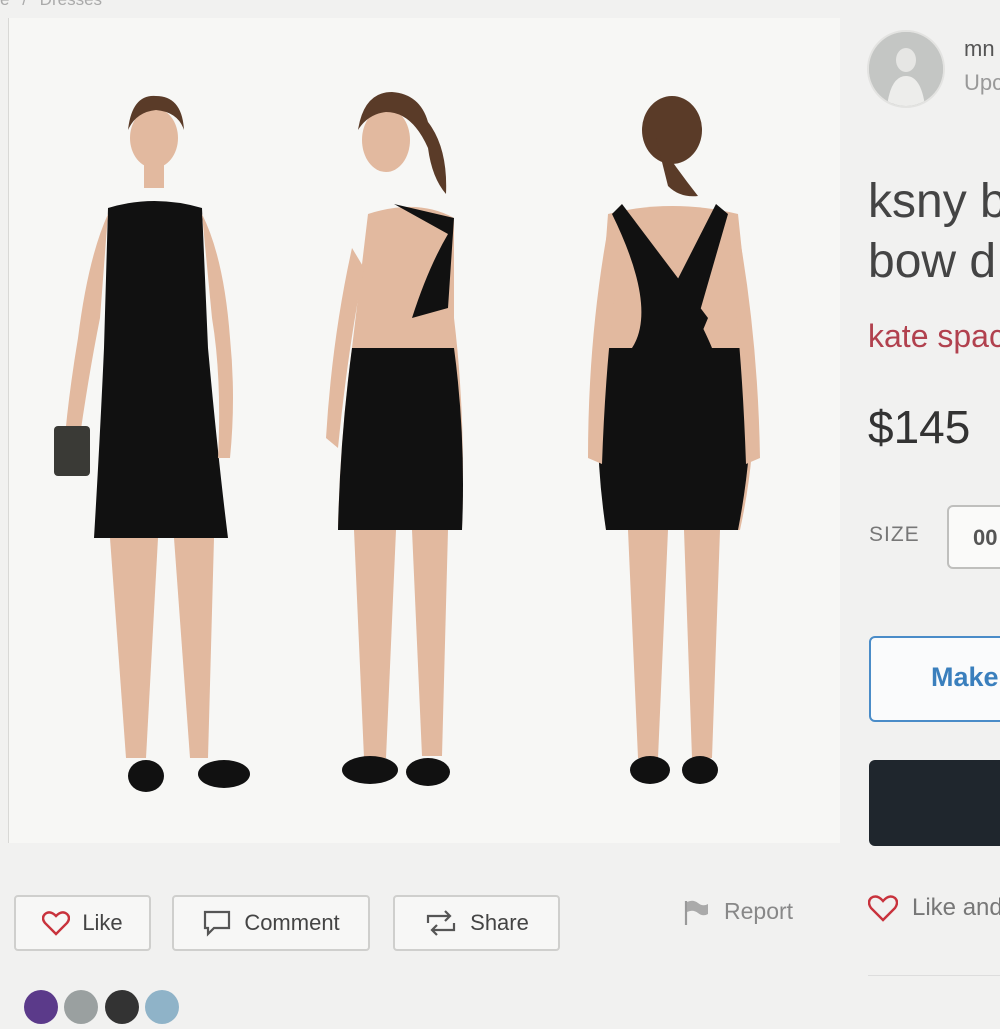 The height and width of the screenshot is (1029, 1000). I want to click on seller-updated-text: Upc, so click(982, 82).